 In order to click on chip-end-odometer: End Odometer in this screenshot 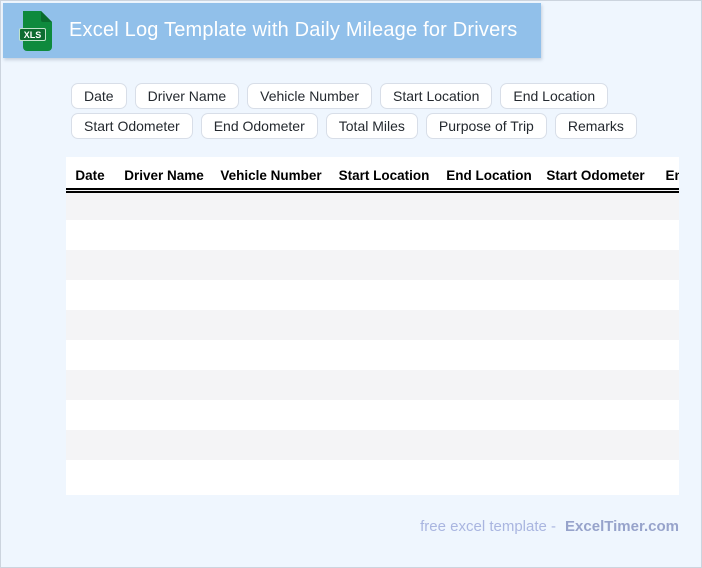, I will do `click(259, 126)`.